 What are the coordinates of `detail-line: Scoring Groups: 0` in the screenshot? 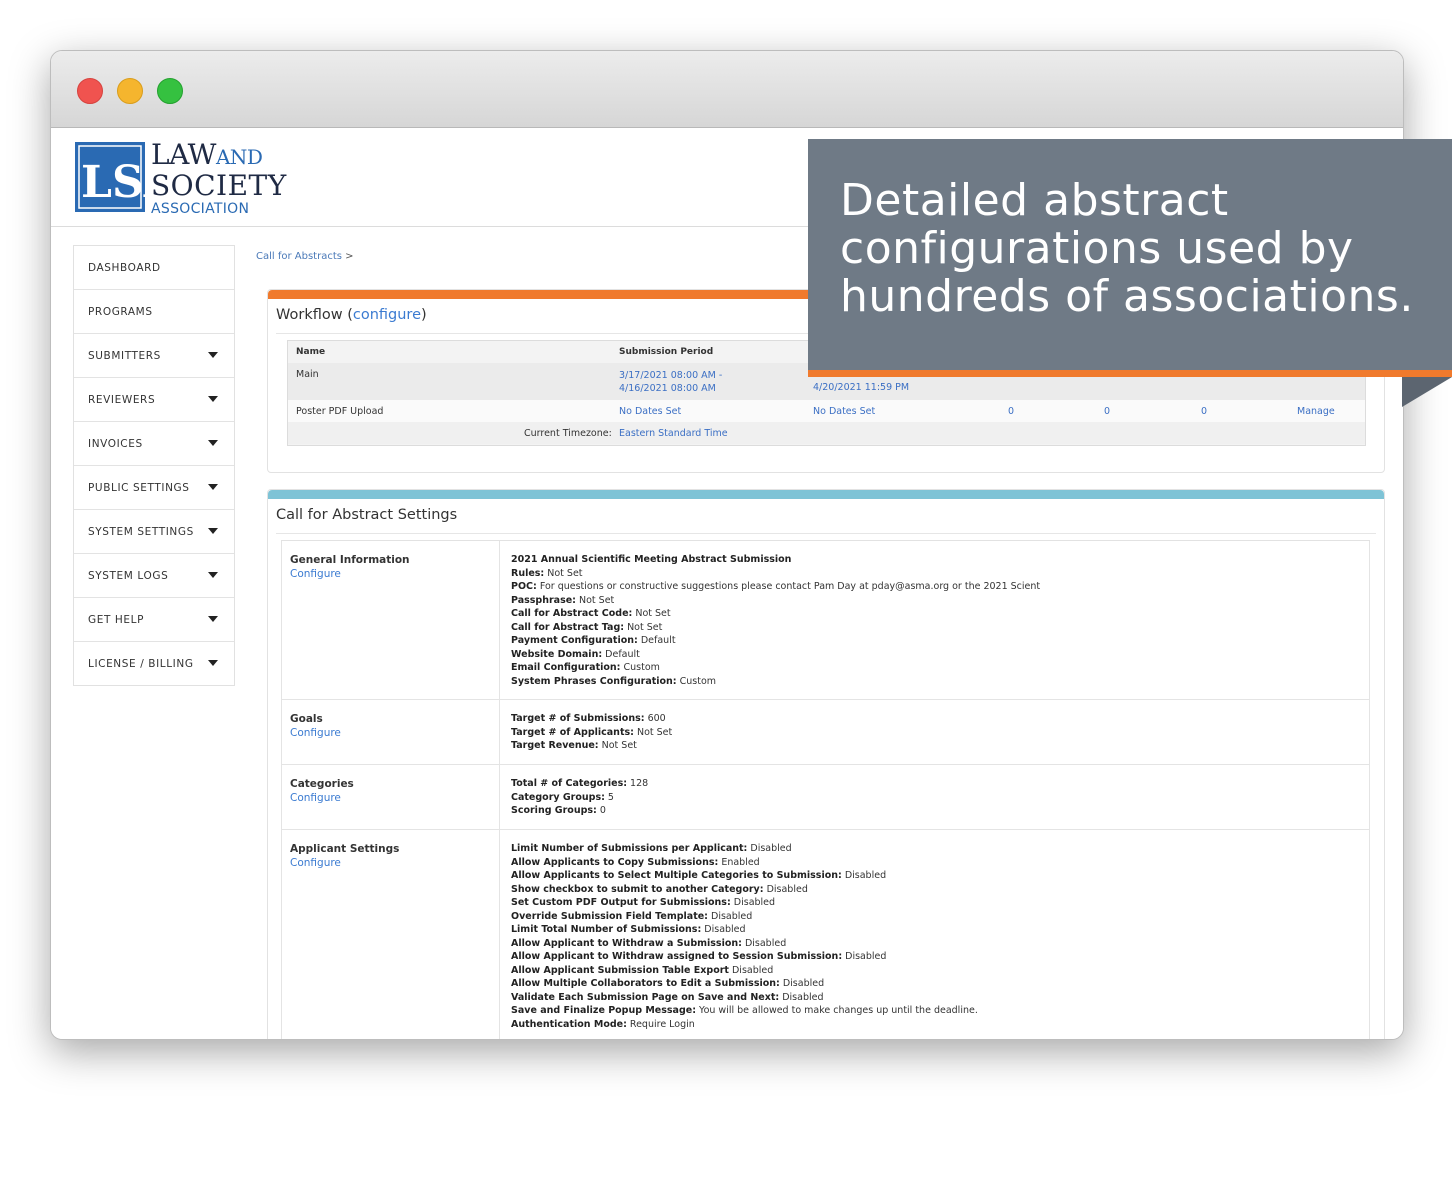 It's located at (558, 810).